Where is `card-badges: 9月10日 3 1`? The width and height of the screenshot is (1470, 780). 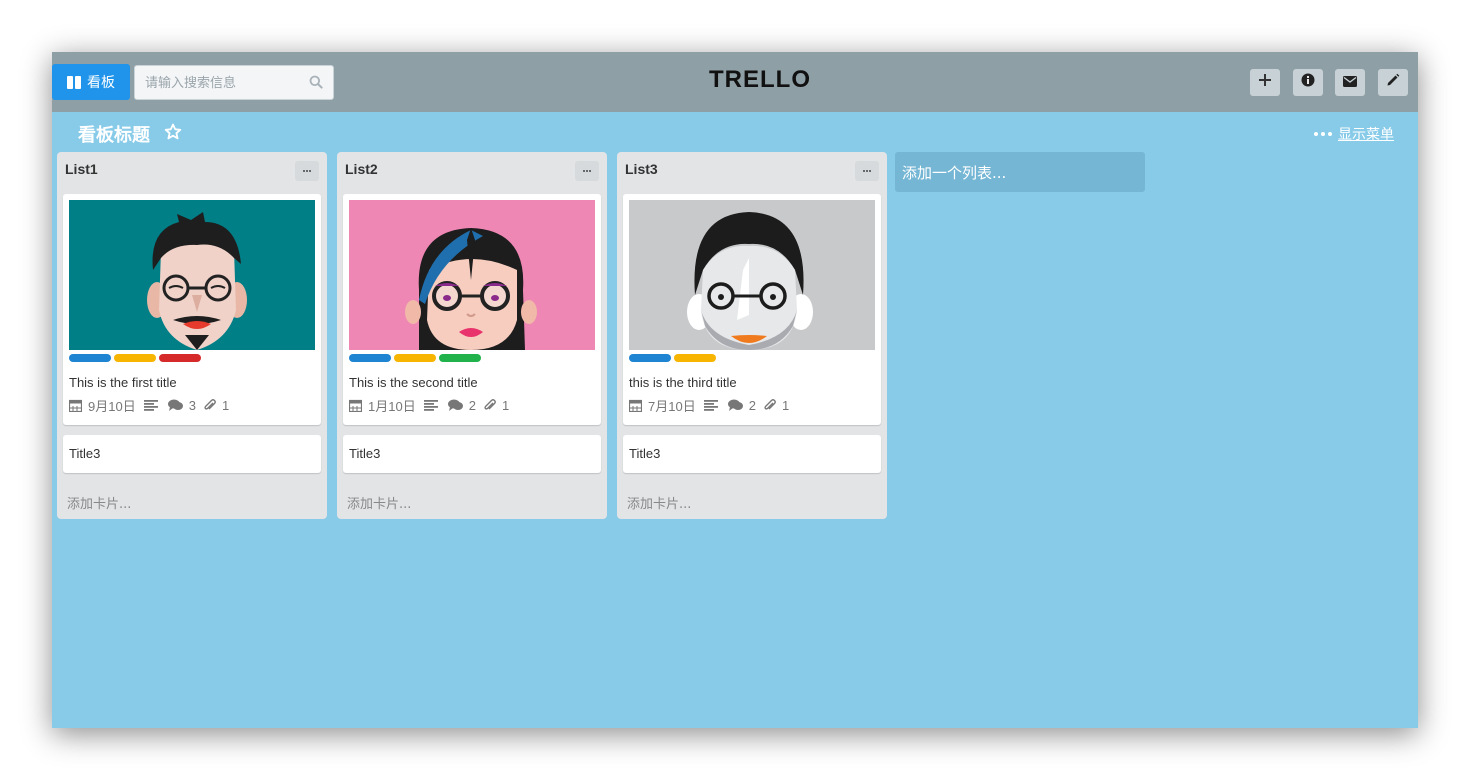 card-badges: 9月10日 3 1 is located at coordinates (153, 405).